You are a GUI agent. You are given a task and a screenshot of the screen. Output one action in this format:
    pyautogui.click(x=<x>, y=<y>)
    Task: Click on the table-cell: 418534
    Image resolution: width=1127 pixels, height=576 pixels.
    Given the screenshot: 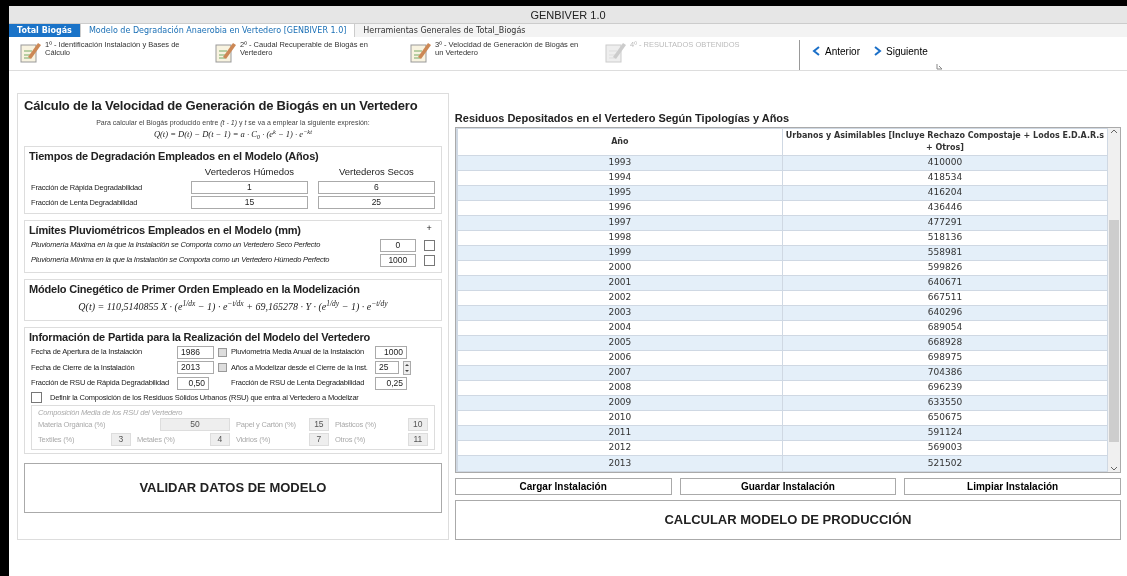 What is the action you would take?
    pyautogui.click(x=945, y=178)
    